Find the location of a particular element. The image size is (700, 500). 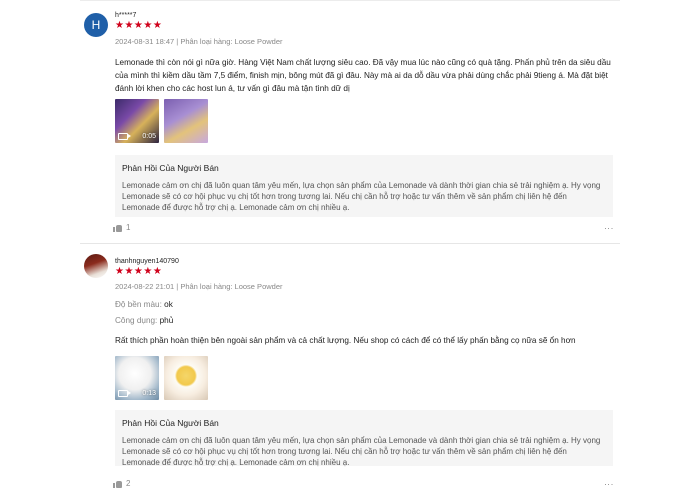

attribute-value: phủ is located at coordinates (166, 320).